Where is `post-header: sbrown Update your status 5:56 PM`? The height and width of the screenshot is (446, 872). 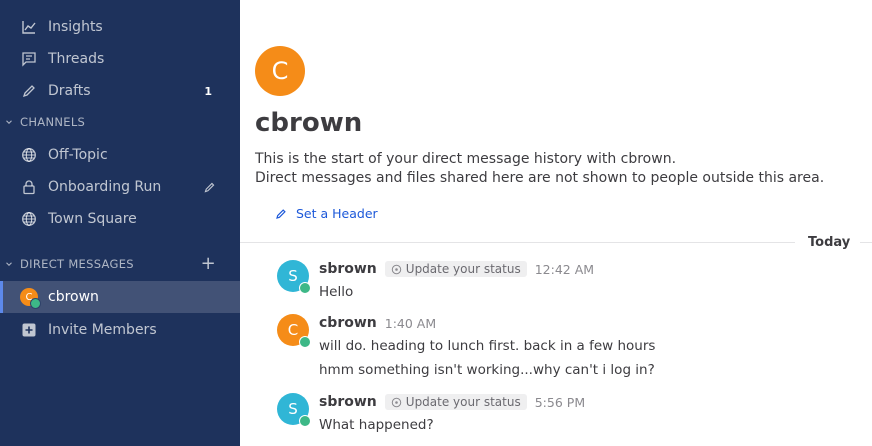
post-header: sbrown Update your status 5:56 PM is located at coordinates (452, 402).